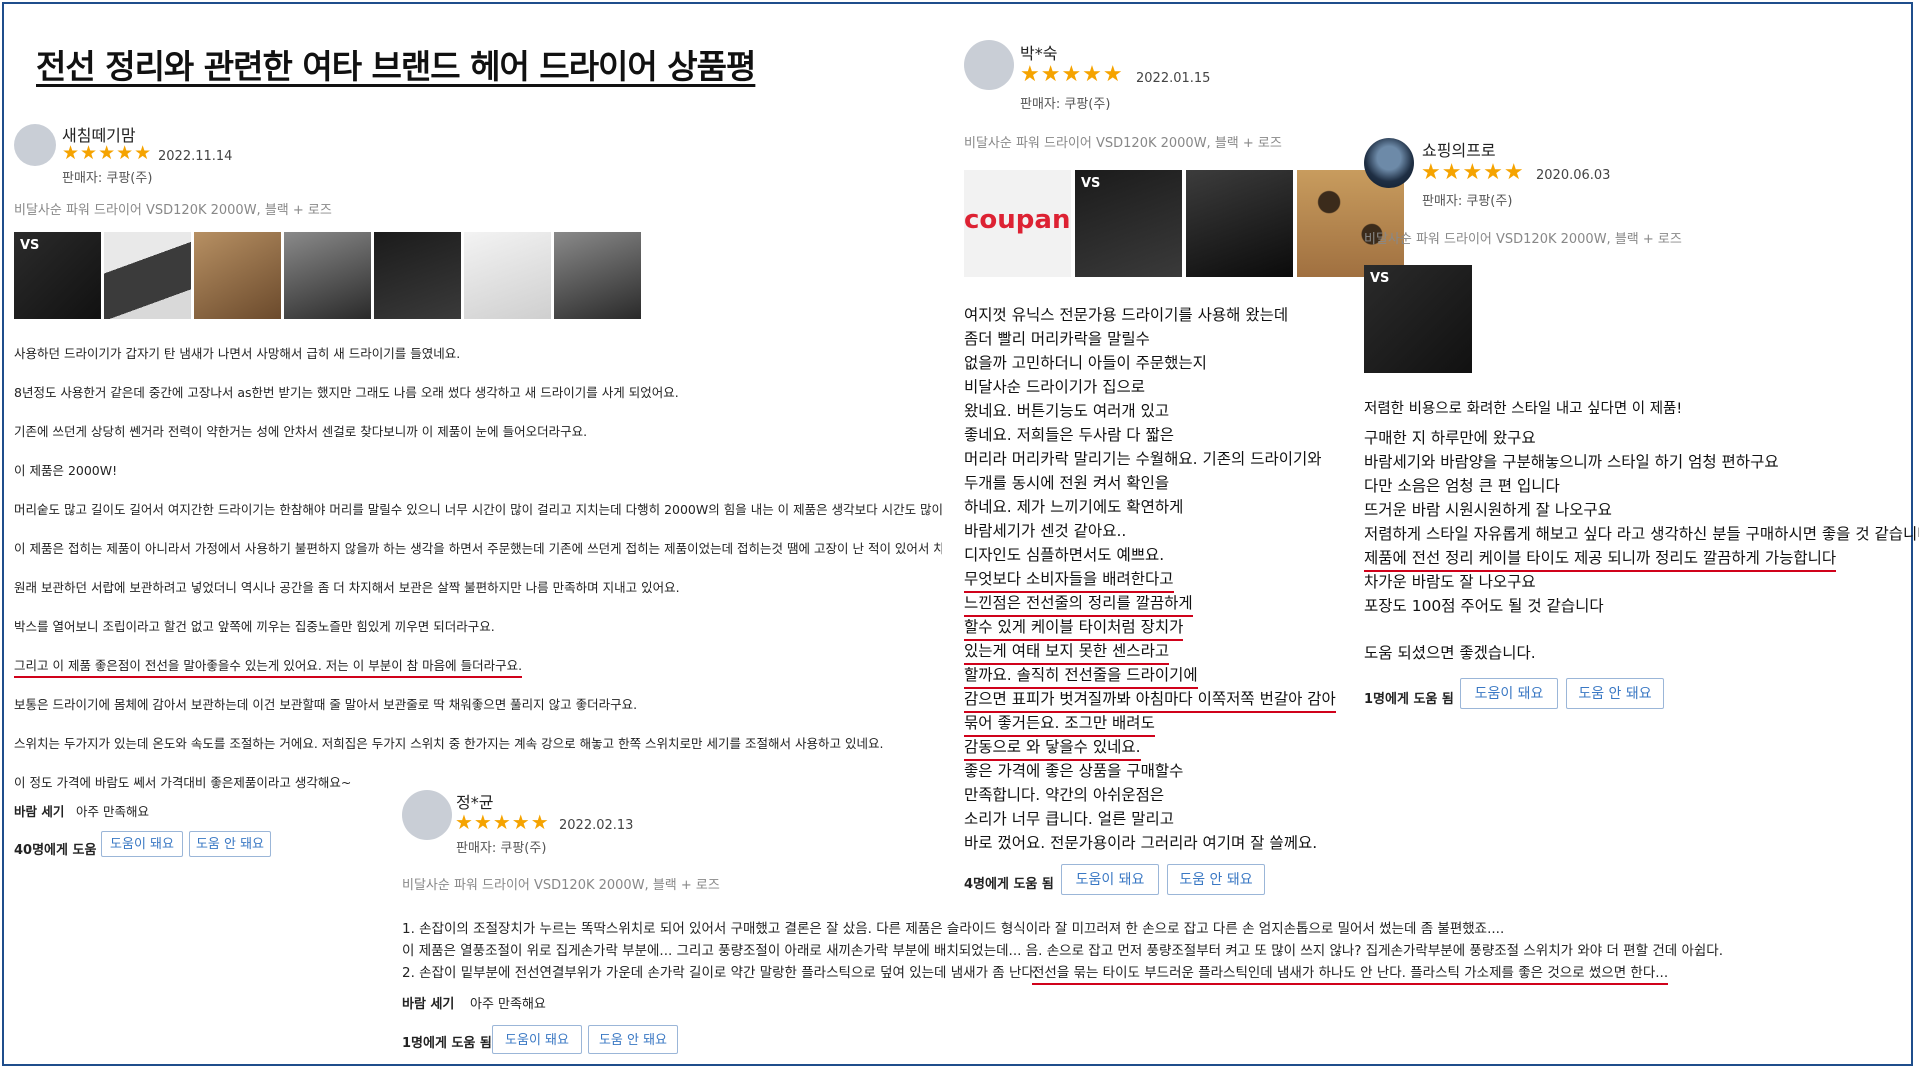 Image resolution: width=1919 pixels, height=1072 pixels. Describe the element at coordinates (1078, 604) in the screenshot. I see `review-text-line-highlighted: 느낀점은 전선줄의 정리를 깔끔하게` at that location.